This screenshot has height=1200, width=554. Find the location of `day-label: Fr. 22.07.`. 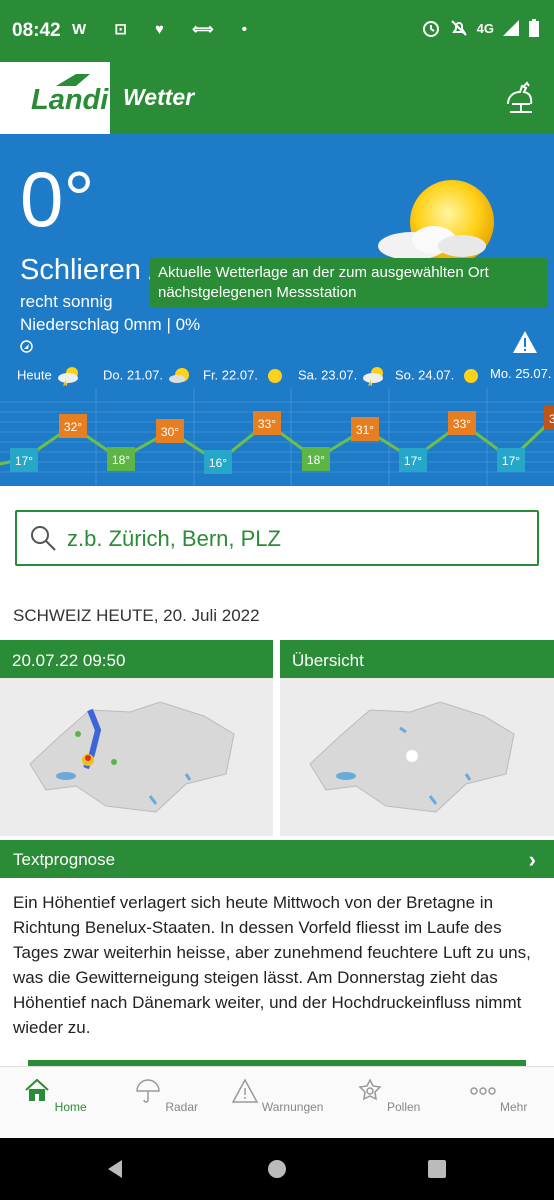

day-label: Fr. 22.07. is located at coordinates (230, 375).